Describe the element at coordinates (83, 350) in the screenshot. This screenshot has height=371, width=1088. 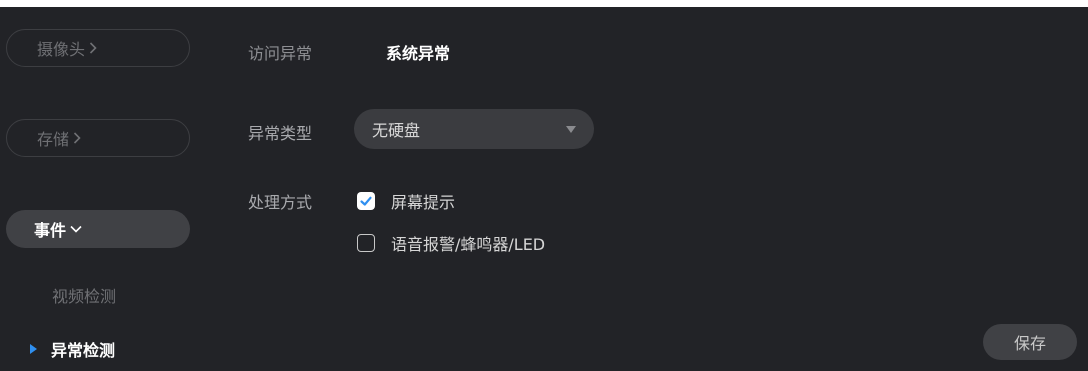
I see `sidebar-item-abnormal-detect-label: 异常检测` at that location.